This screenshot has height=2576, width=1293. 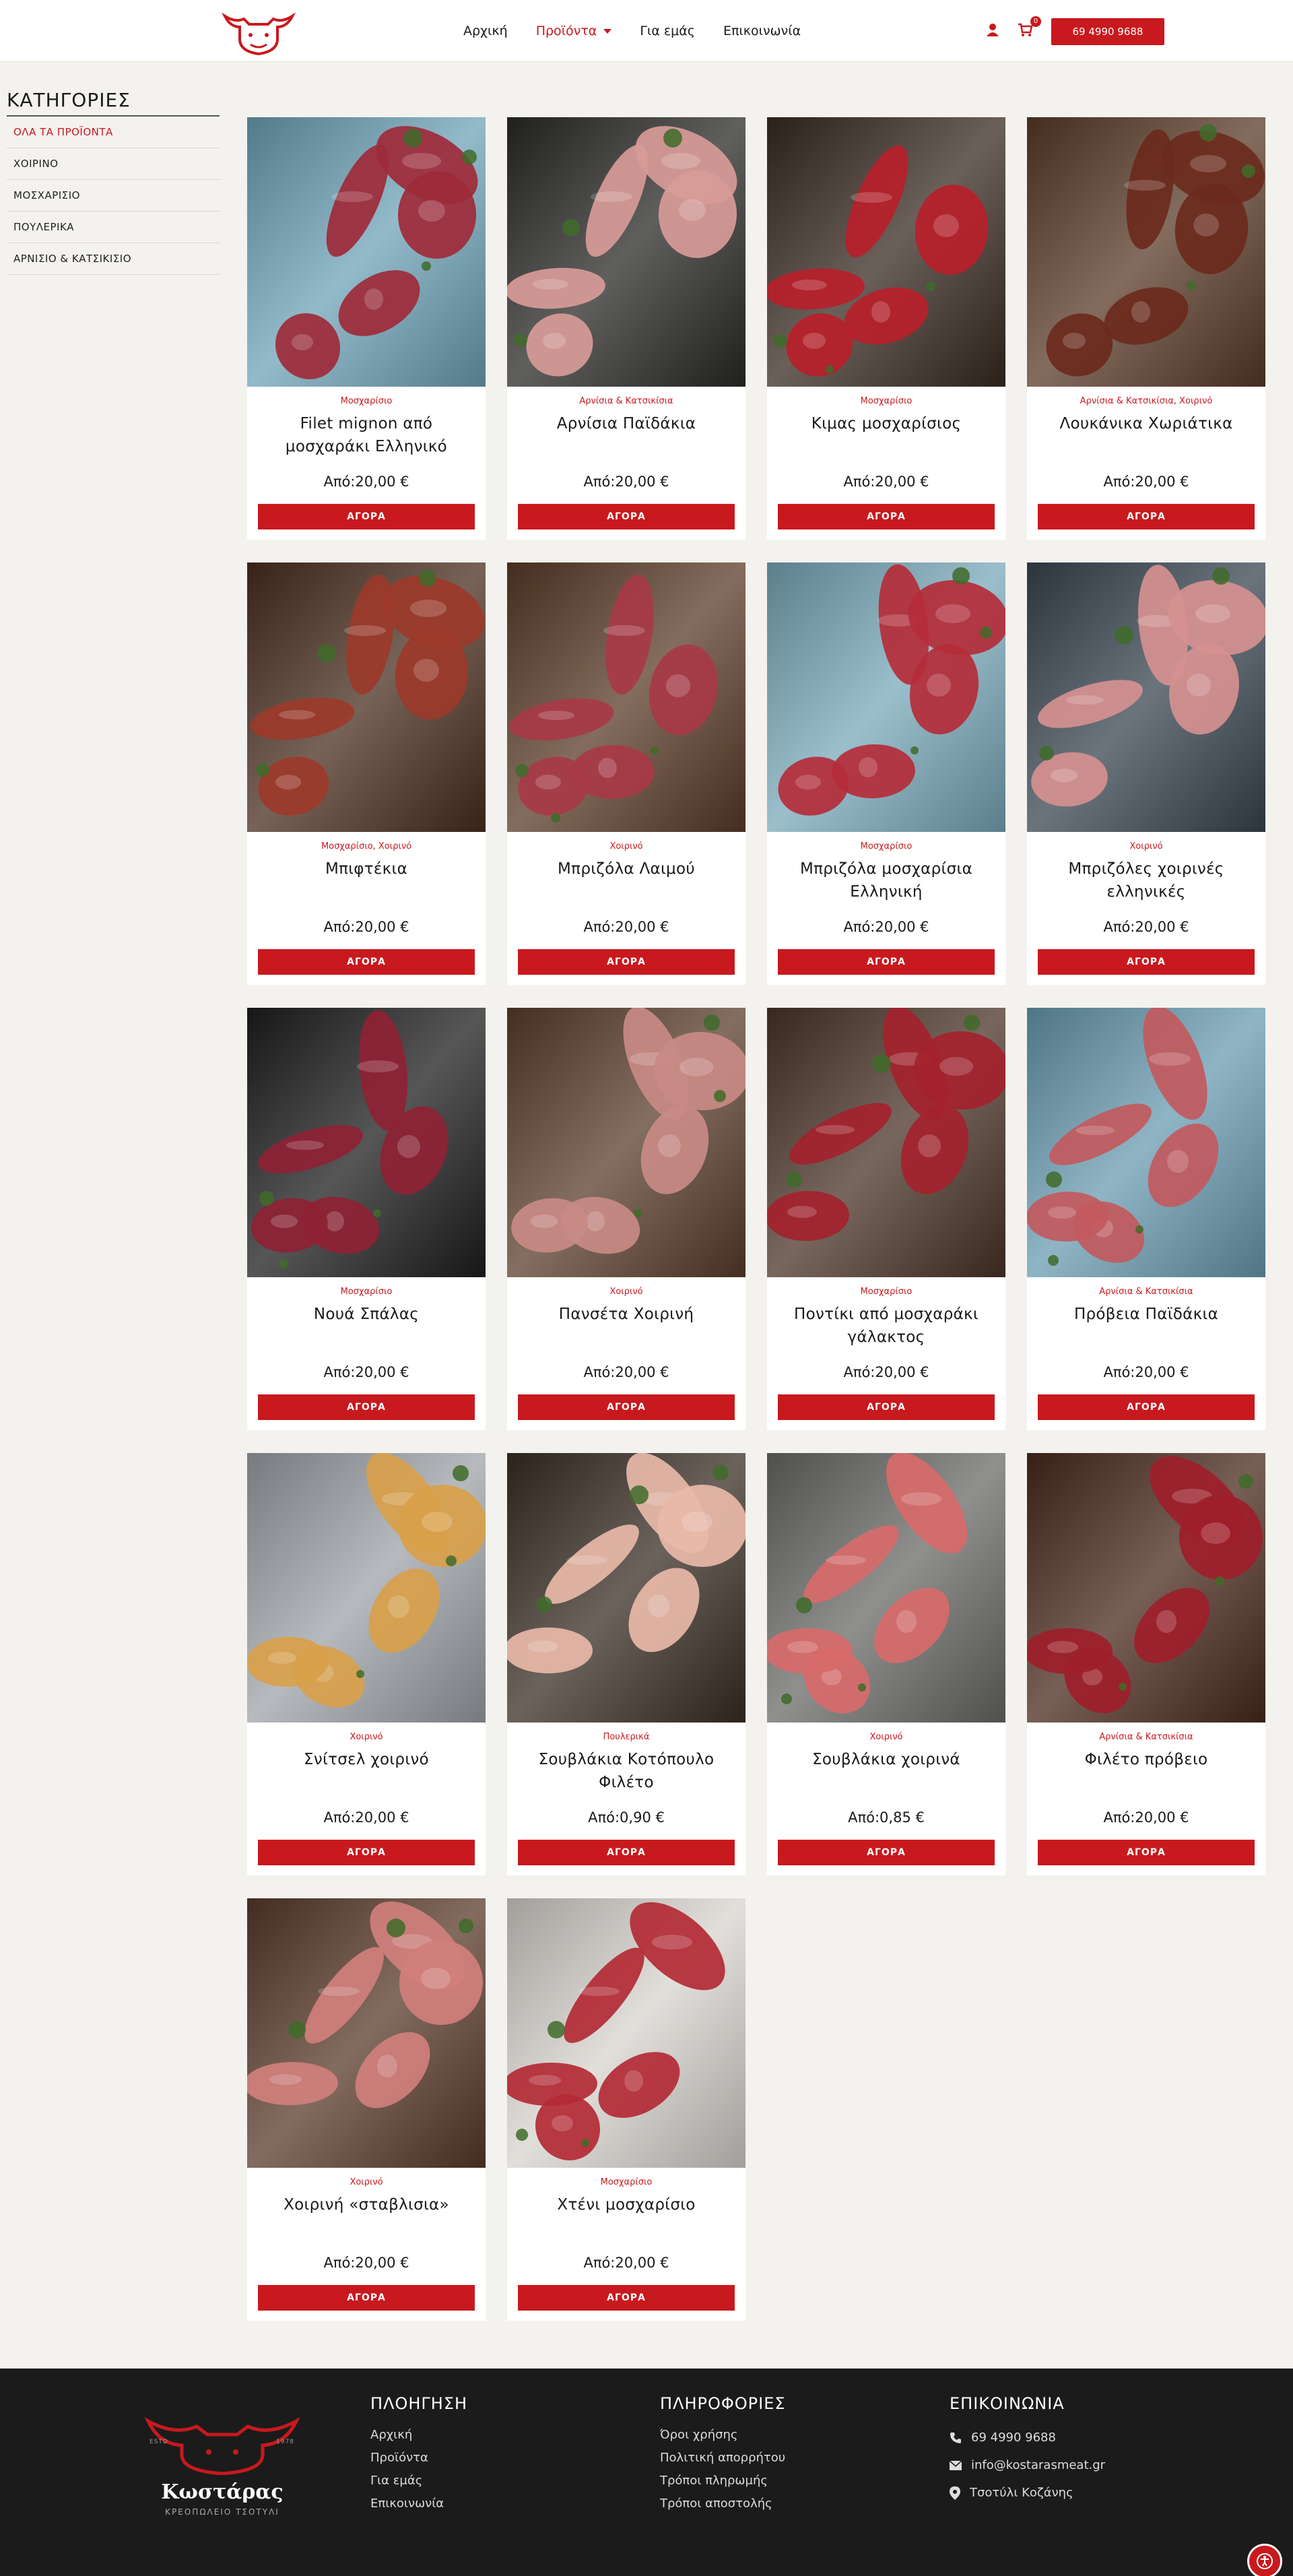 I want to click on sidebar-item-lamb-goat: ΑΡΝΙΣΙΟ & ΚΑΤΣΙΚΙΣΙΟ, so click(x=113, y=259).